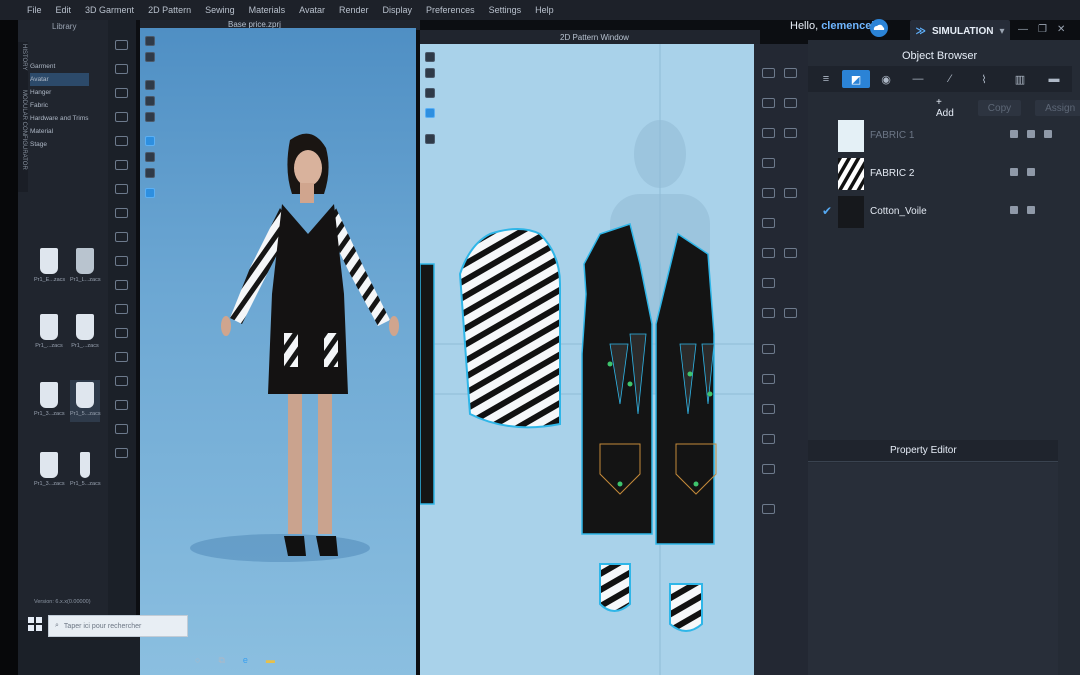 This screenshot has height=675, width=1080. I want to click on list-icon: ≡, so click(826, 79).